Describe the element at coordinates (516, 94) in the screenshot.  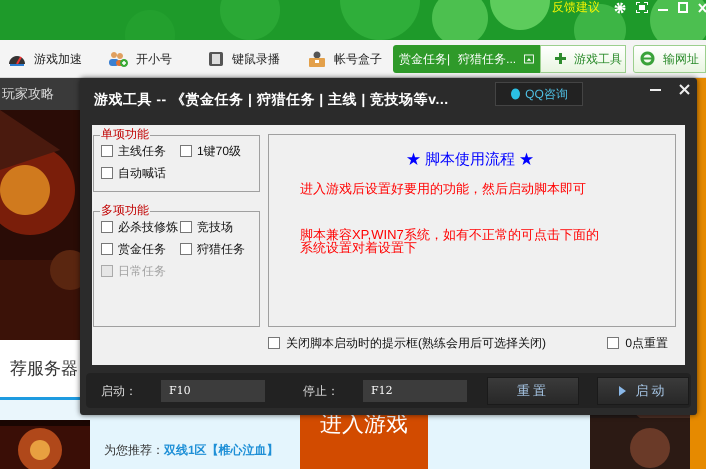
I see `penguin-icon` at that location.